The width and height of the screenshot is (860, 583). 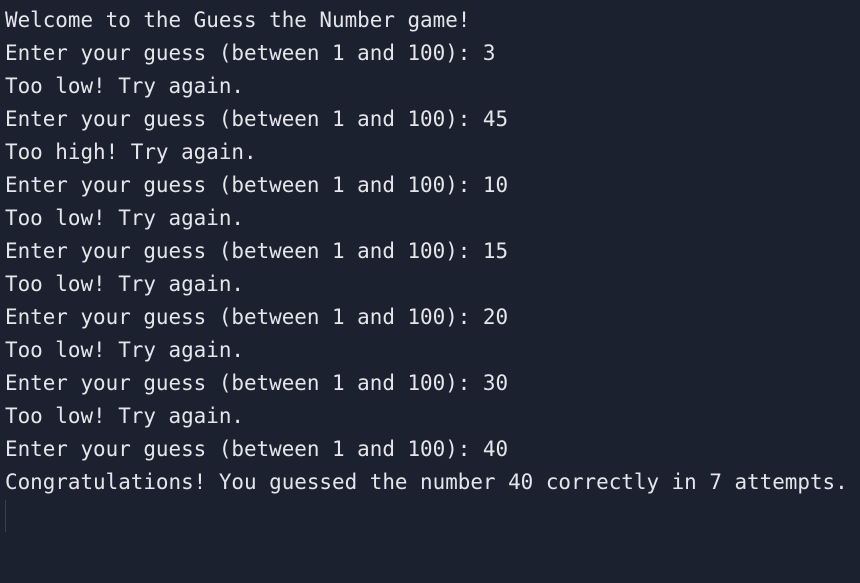 I want to click on terminal-line: Too high! Try again., so click(x=131, y=152).